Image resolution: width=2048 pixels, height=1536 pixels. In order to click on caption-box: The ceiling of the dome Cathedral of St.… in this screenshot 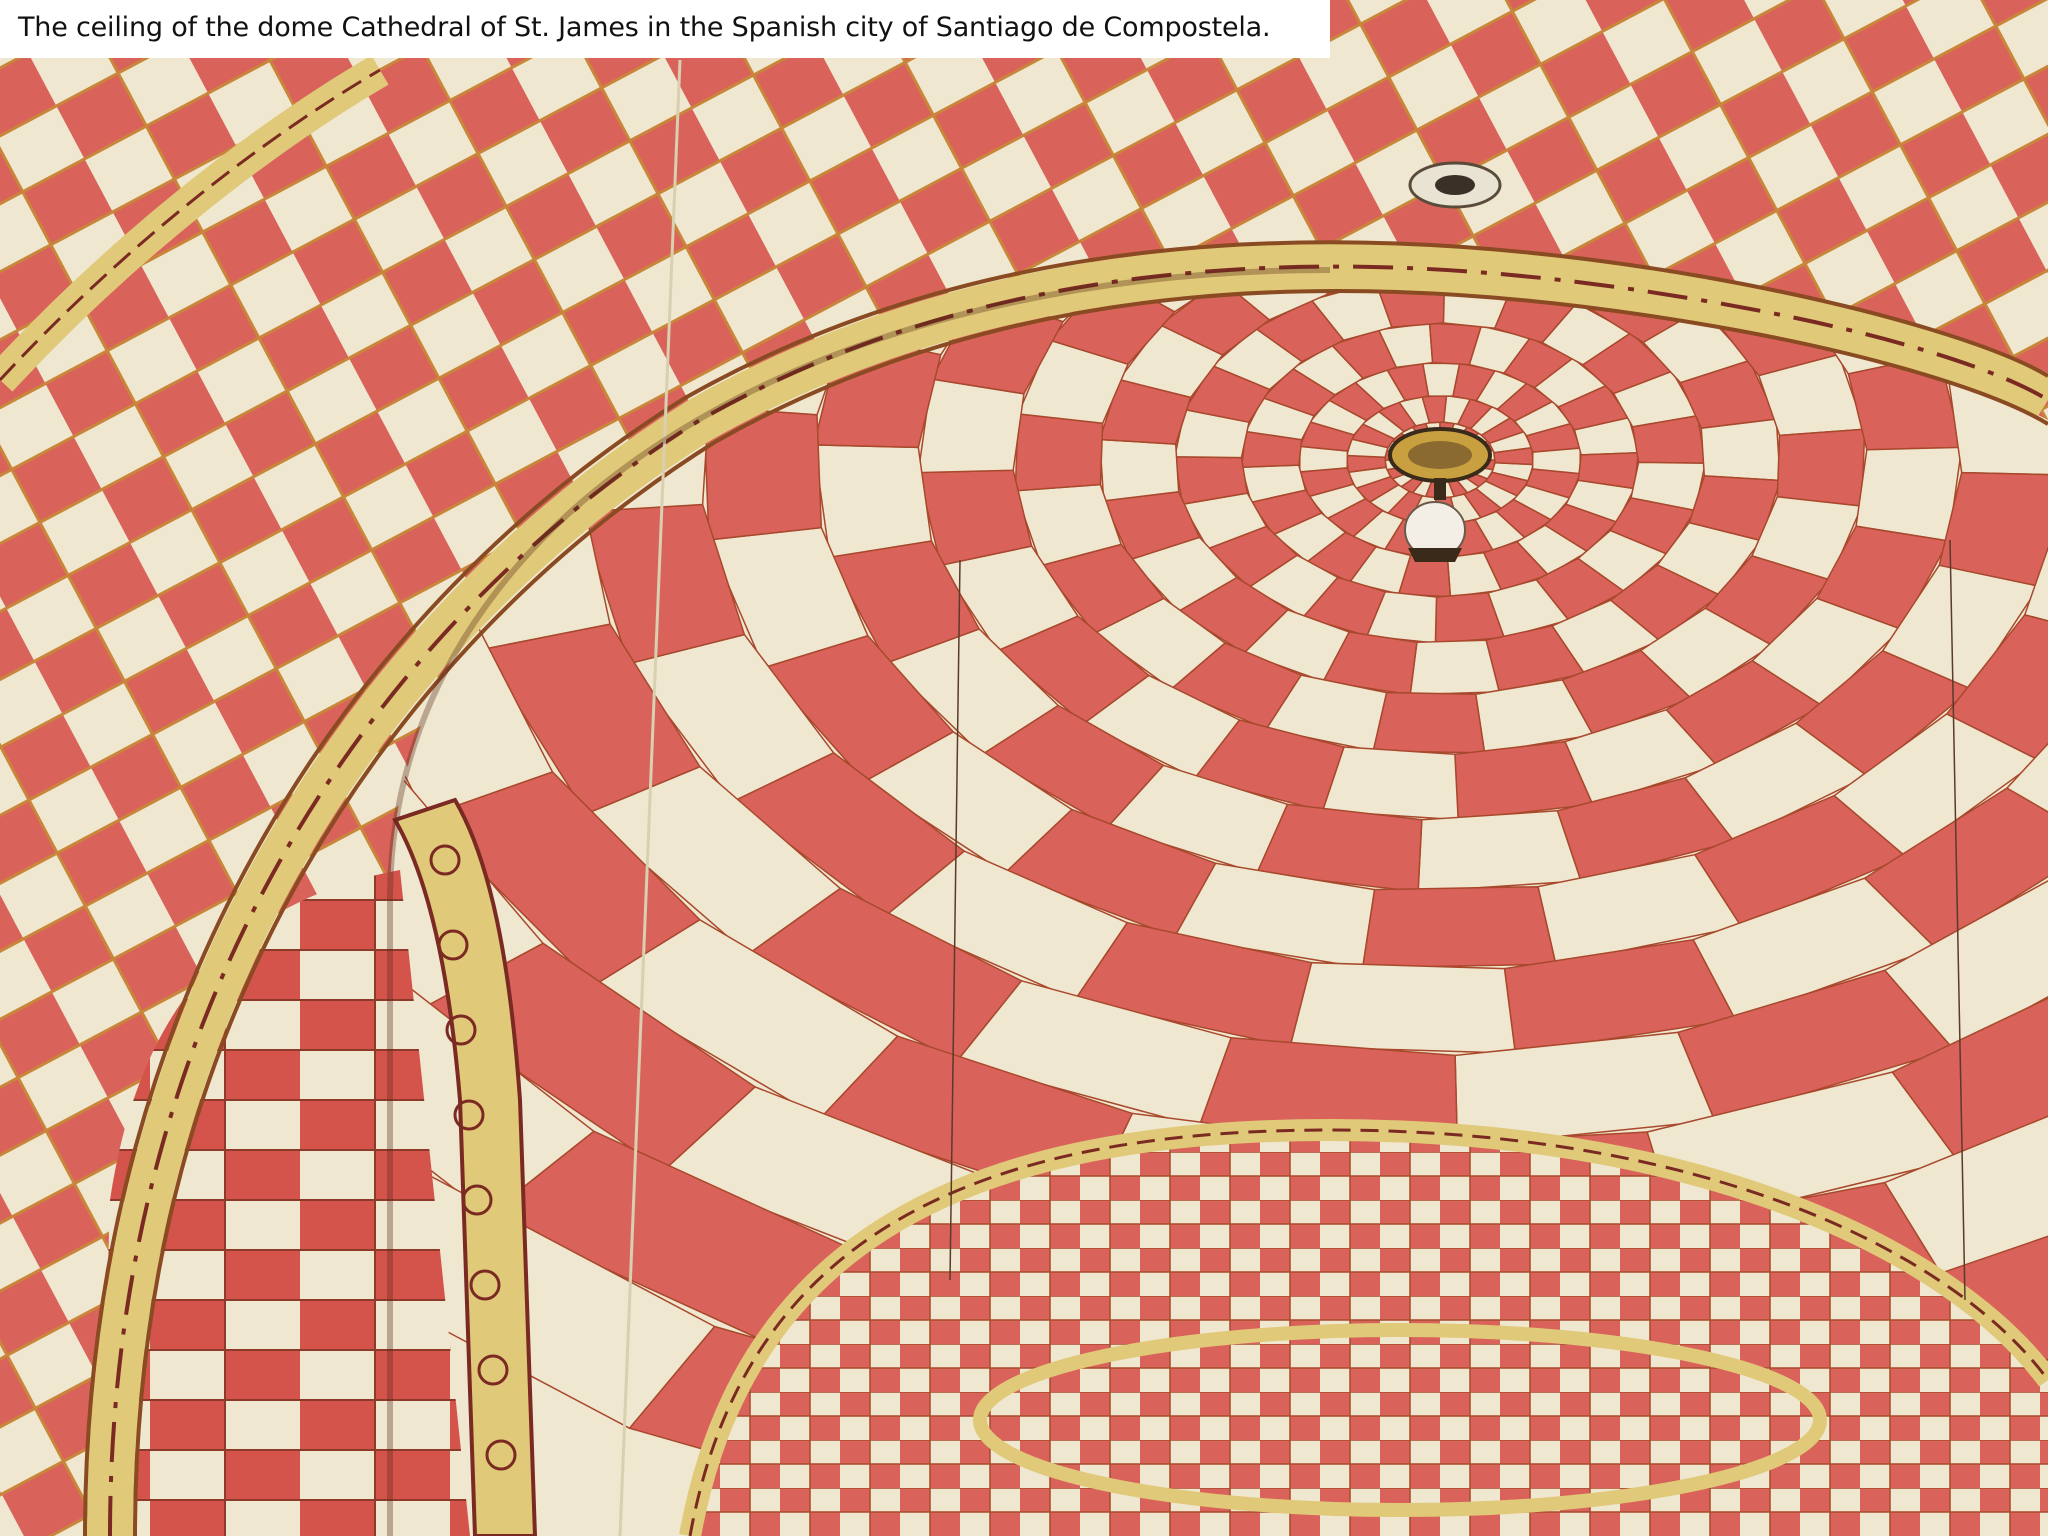, I will do `click(665, 29)`.